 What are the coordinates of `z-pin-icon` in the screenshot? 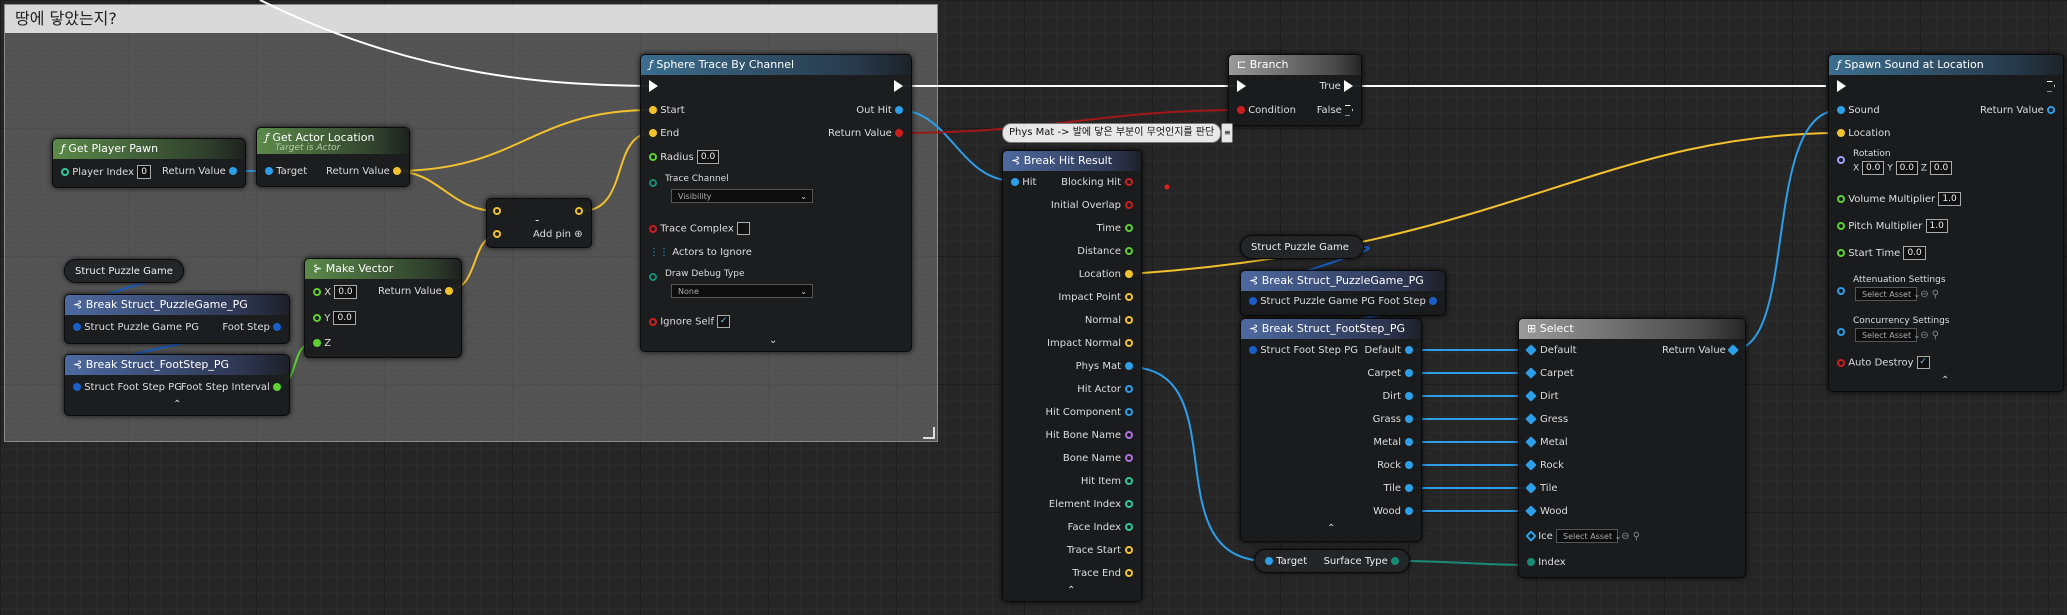 It's located at (317, 343).